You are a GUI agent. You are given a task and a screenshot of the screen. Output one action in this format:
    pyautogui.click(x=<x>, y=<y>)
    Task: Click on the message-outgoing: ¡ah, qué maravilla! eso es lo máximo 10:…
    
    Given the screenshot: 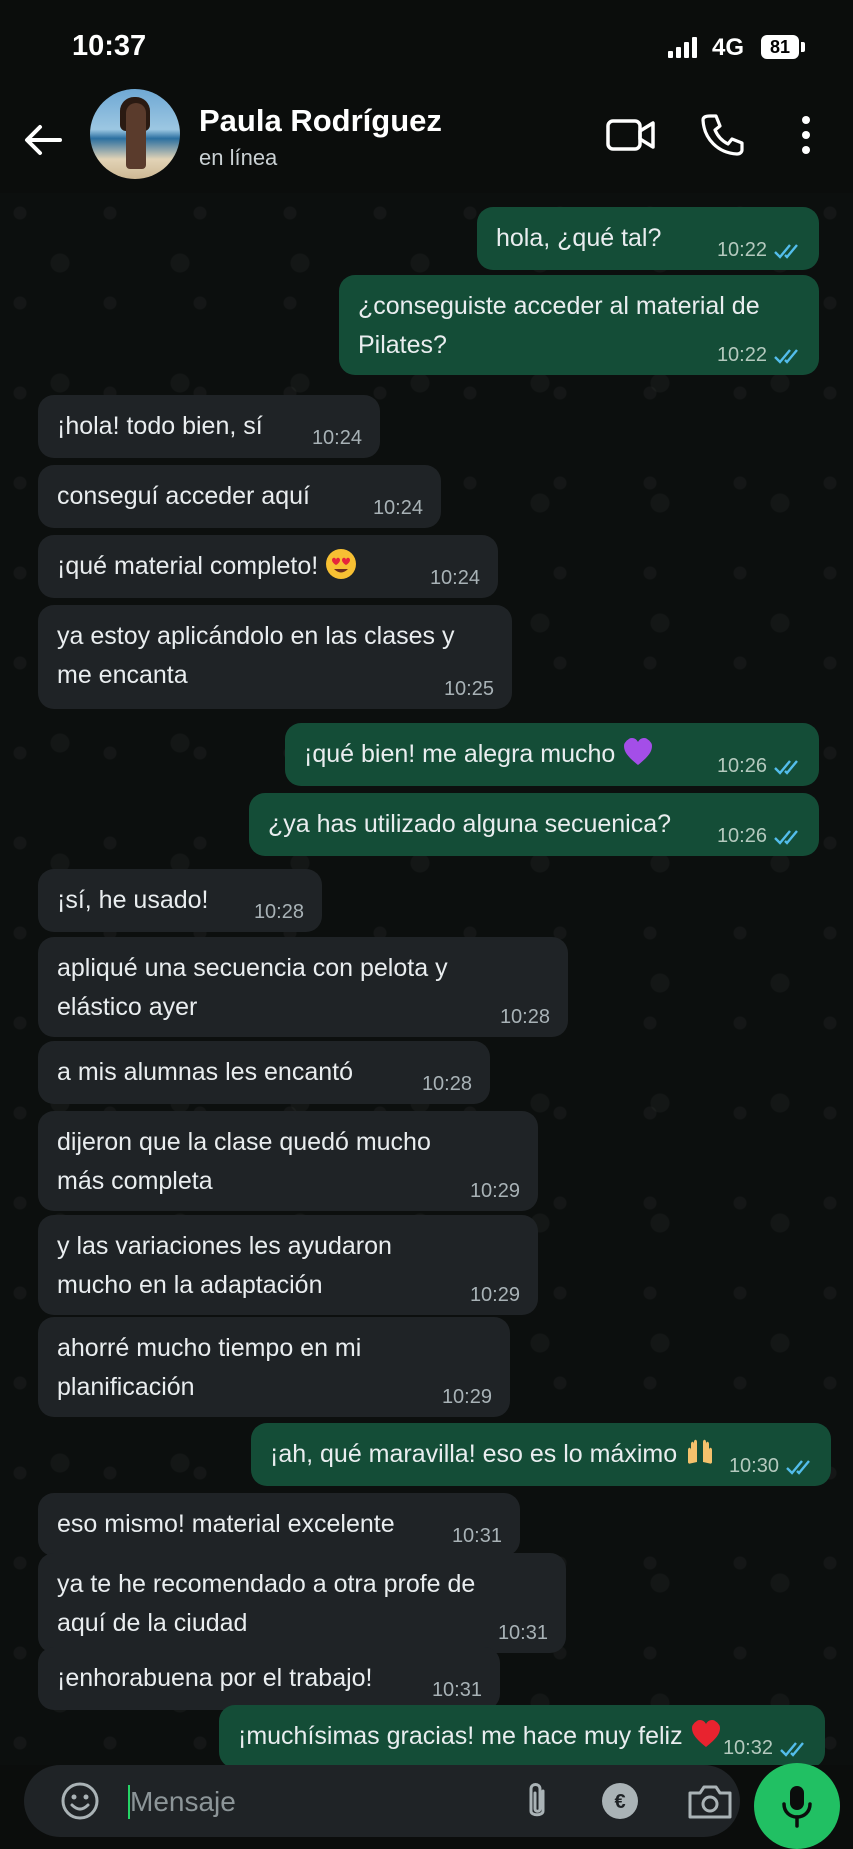 What is the action you would take?
    pyautogui.click(x=541, y=1454)
    